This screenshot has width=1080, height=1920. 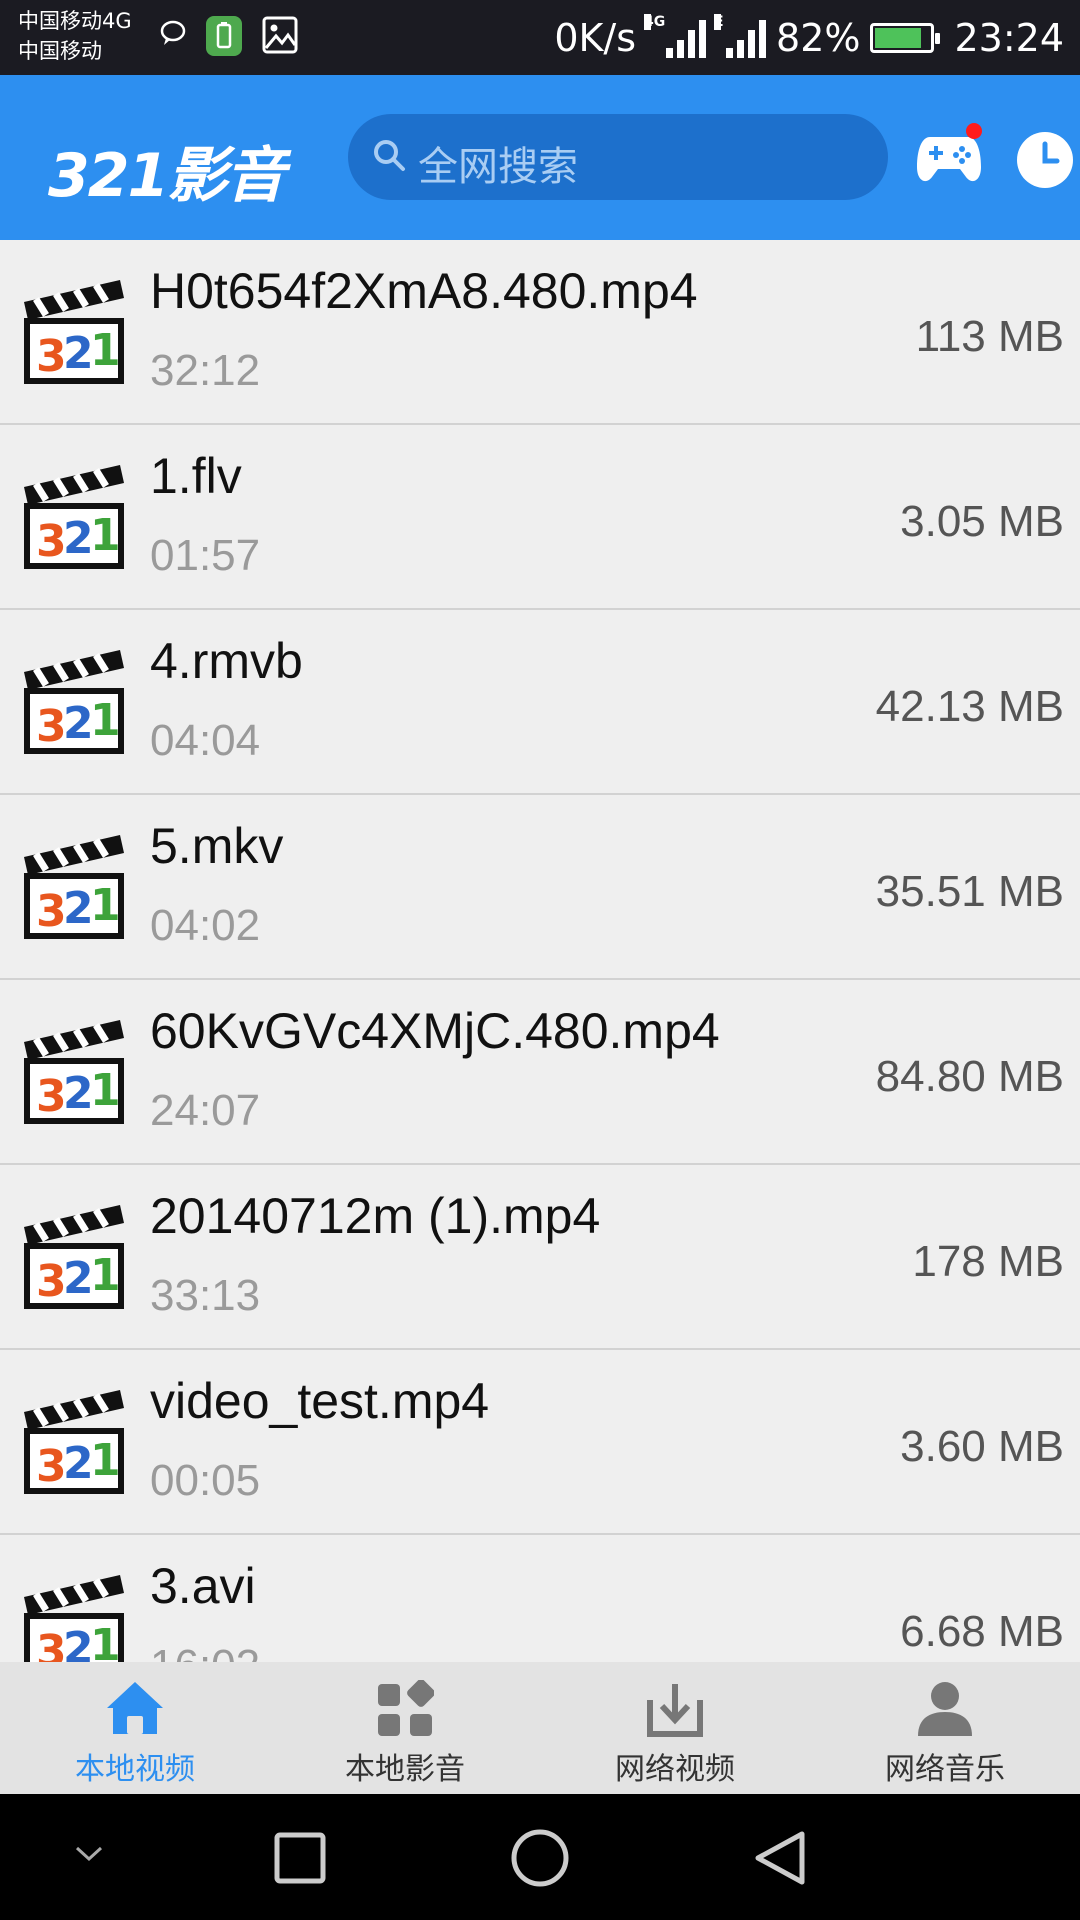 I want to click on search-placeholder: 全网搜索, so click(x=498, y=167).